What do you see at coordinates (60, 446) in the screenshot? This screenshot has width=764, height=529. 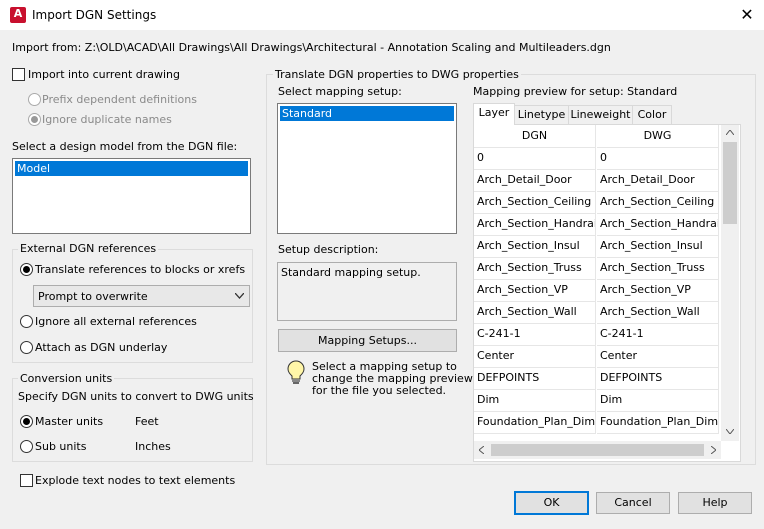 I see `sub-units-label: Sub units` at bounding box center [60, 446].